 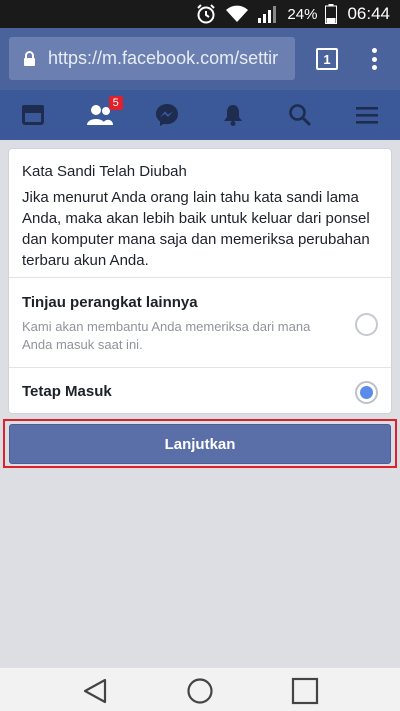 I want to click on home-button, so click(x=200, y=691).